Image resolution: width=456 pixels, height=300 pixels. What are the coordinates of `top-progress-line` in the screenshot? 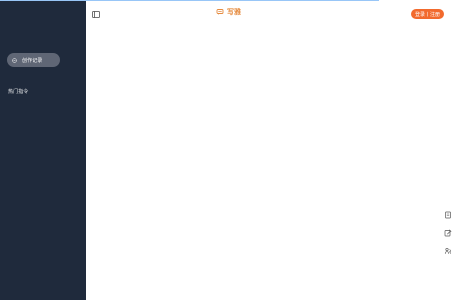 It's located at (232, 0).